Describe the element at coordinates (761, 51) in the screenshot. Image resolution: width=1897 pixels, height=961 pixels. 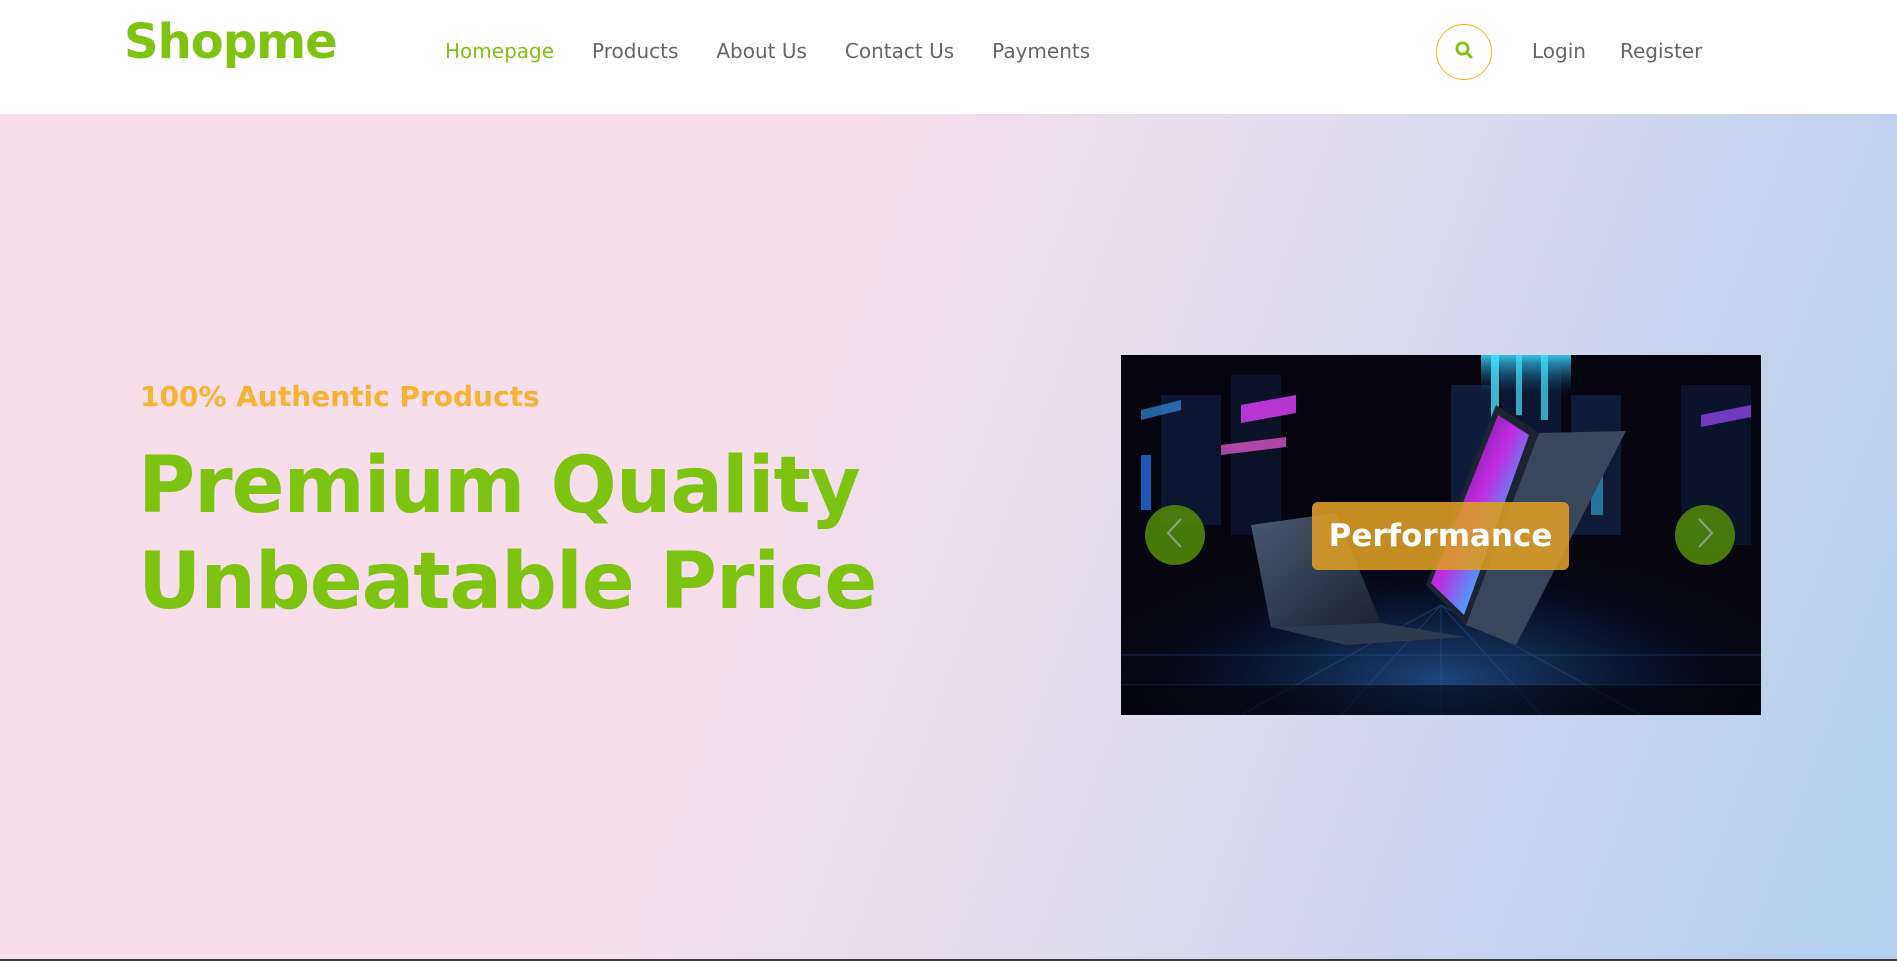
I see `nav-about-us: About Us` at that location.